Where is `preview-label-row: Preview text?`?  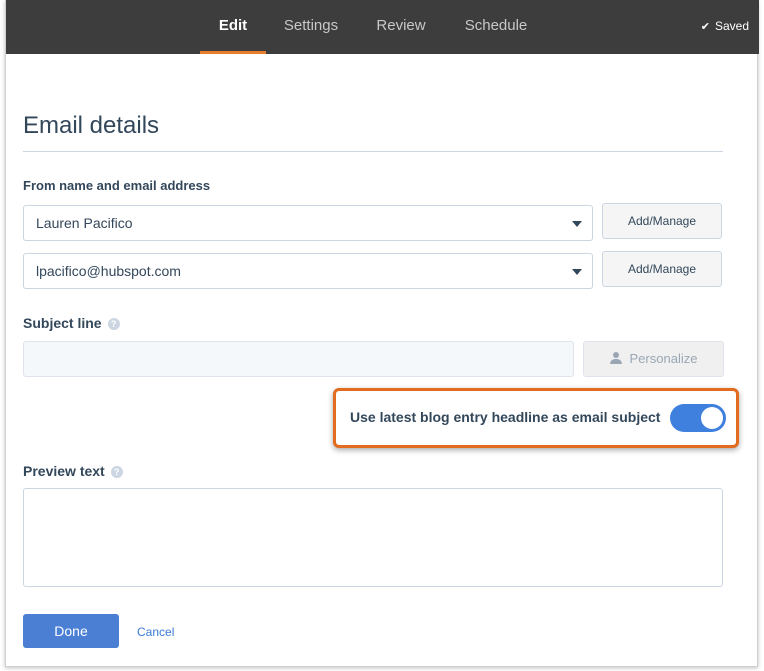
preview-label-row: Preview text? is located at coordinates (73, 471).